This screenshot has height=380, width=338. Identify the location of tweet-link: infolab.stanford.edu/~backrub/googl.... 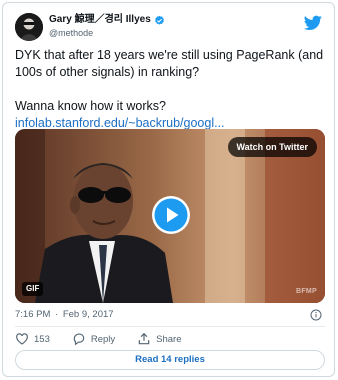
(120, 123).